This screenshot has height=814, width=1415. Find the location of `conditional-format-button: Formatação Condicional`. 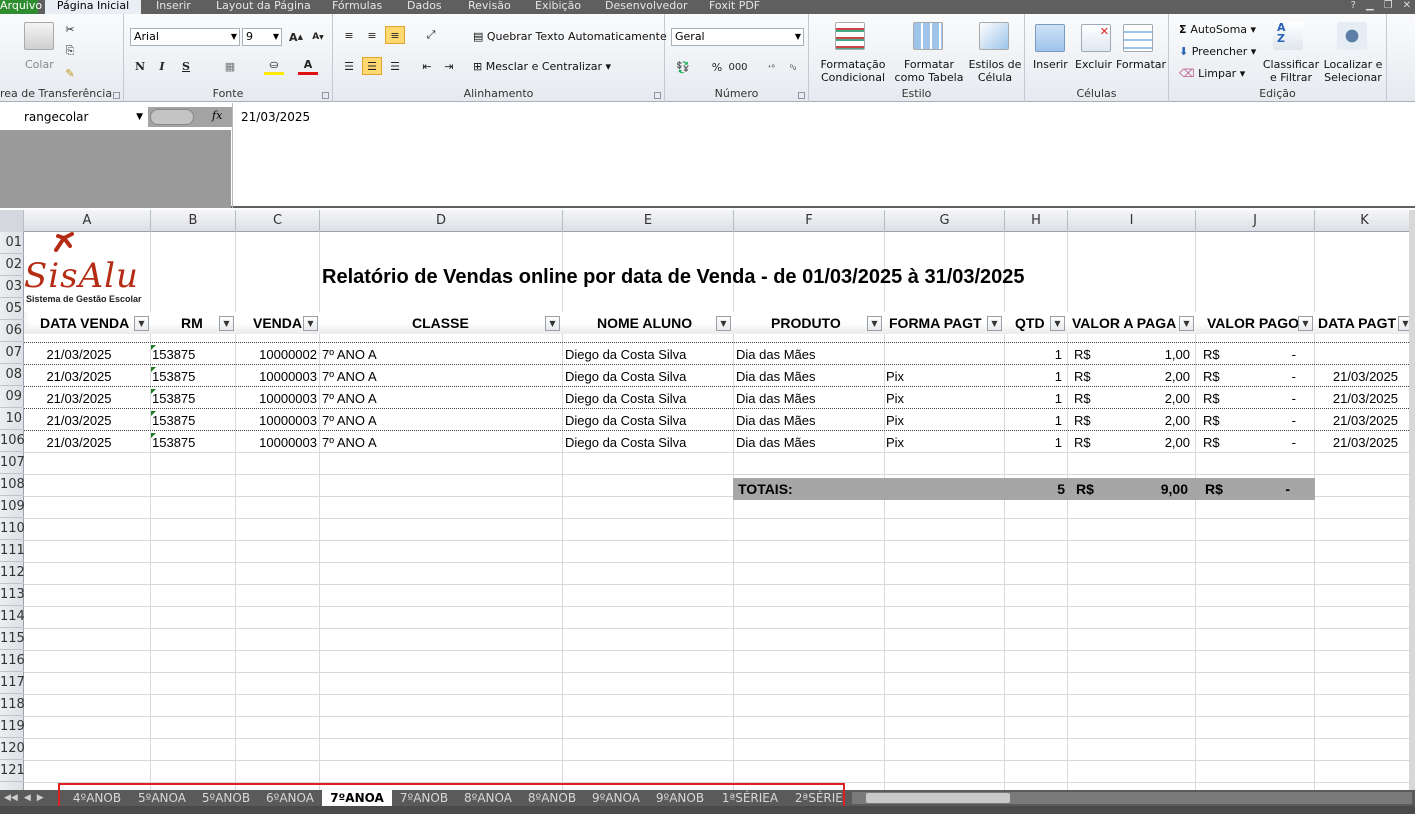

conditional-format-button: Formatação Condicional is located at coordinates (853, 71).